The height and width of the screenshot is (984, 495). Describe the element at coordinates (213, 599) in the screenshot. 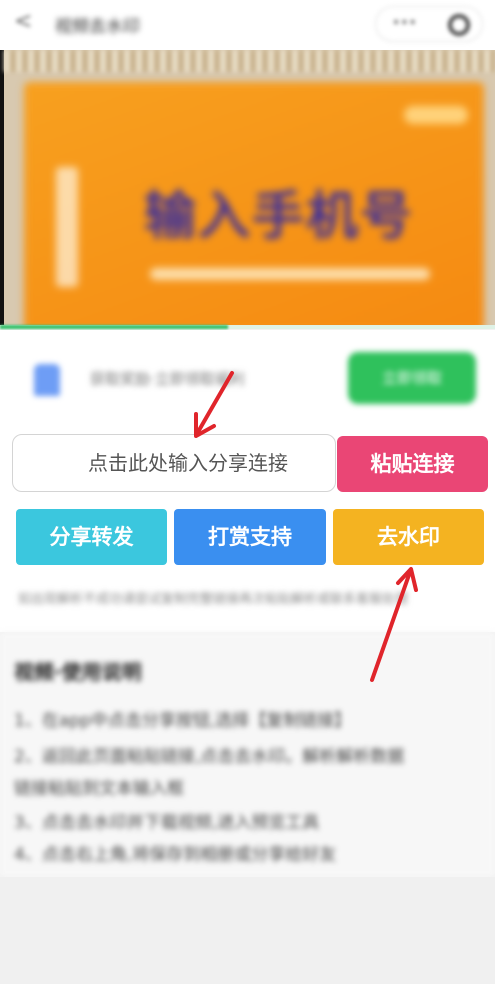

I see `usage-note: 如出现解析不成功请尝试复制完整链接再次粘贴解析或联系客服处理` at that location.